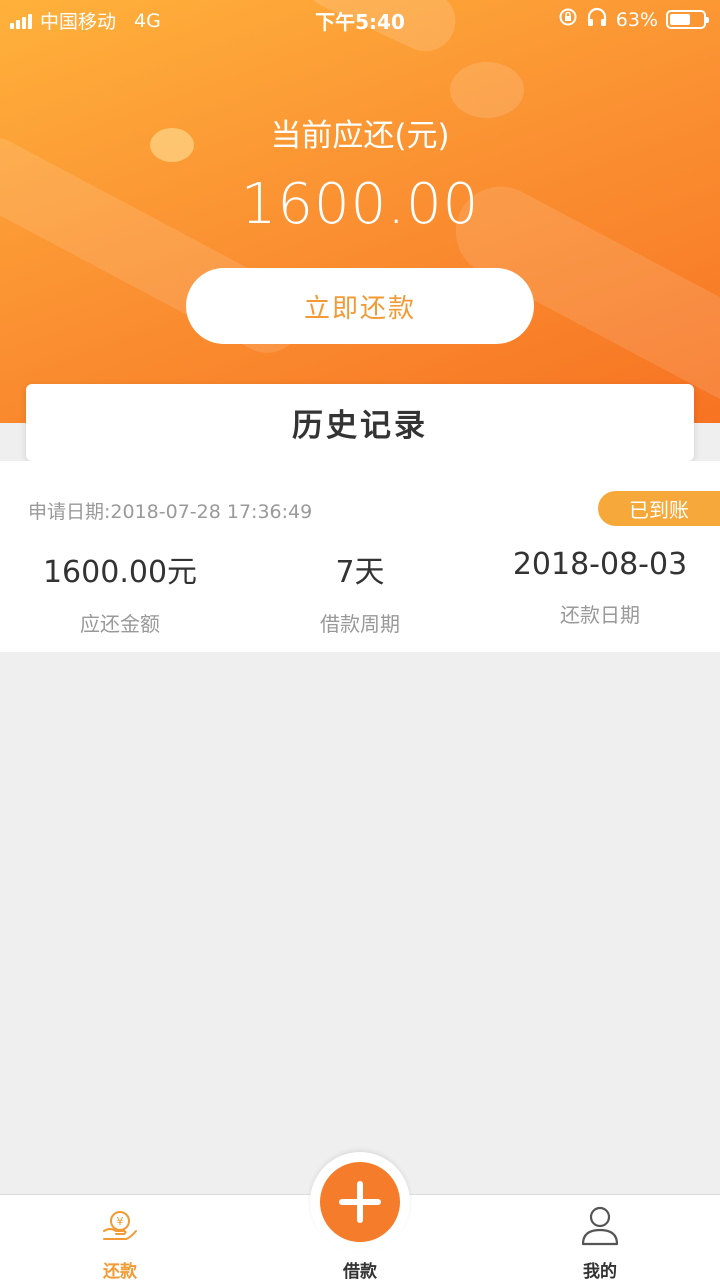 The image size is (720, 1280). What do you see at coordinates (120, 624) in the screenshot?
I see `repay-amount-label: 应还金额` at bounding box center [120, 624].